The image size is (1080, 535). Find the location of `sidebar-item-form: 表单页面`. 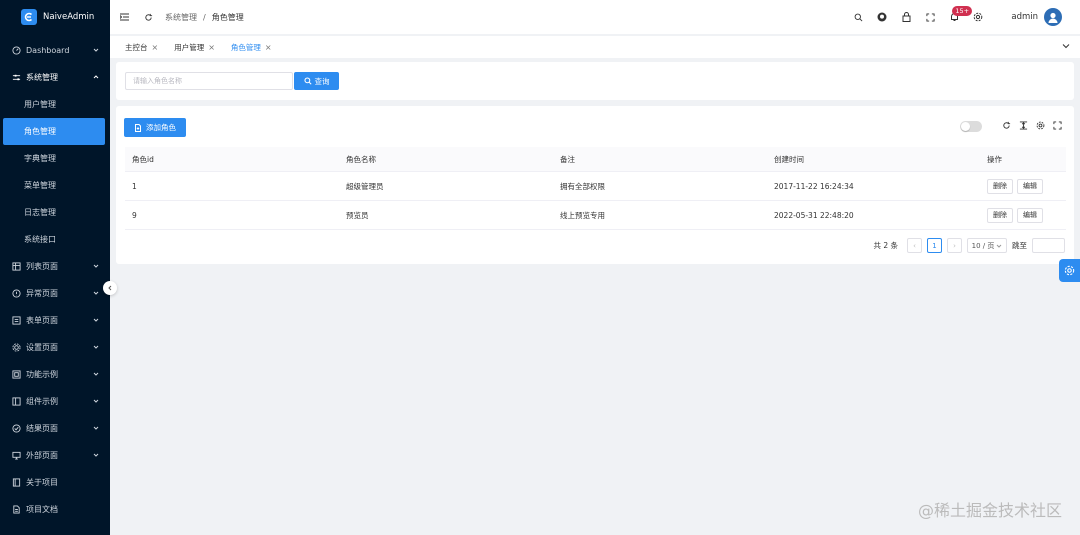

sidebar-item-form: 表单页面 is located at coordinates (55, 320).